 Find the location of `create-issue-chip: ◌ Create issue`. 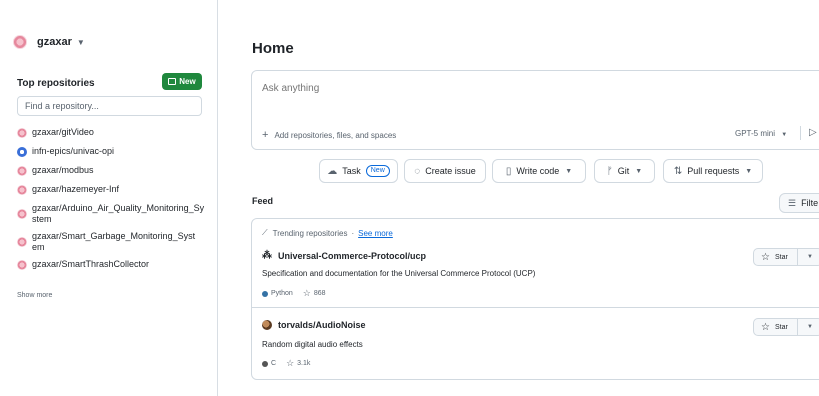

create-issue-chip: ◌ Create issue is located at coordinates (445, 171).